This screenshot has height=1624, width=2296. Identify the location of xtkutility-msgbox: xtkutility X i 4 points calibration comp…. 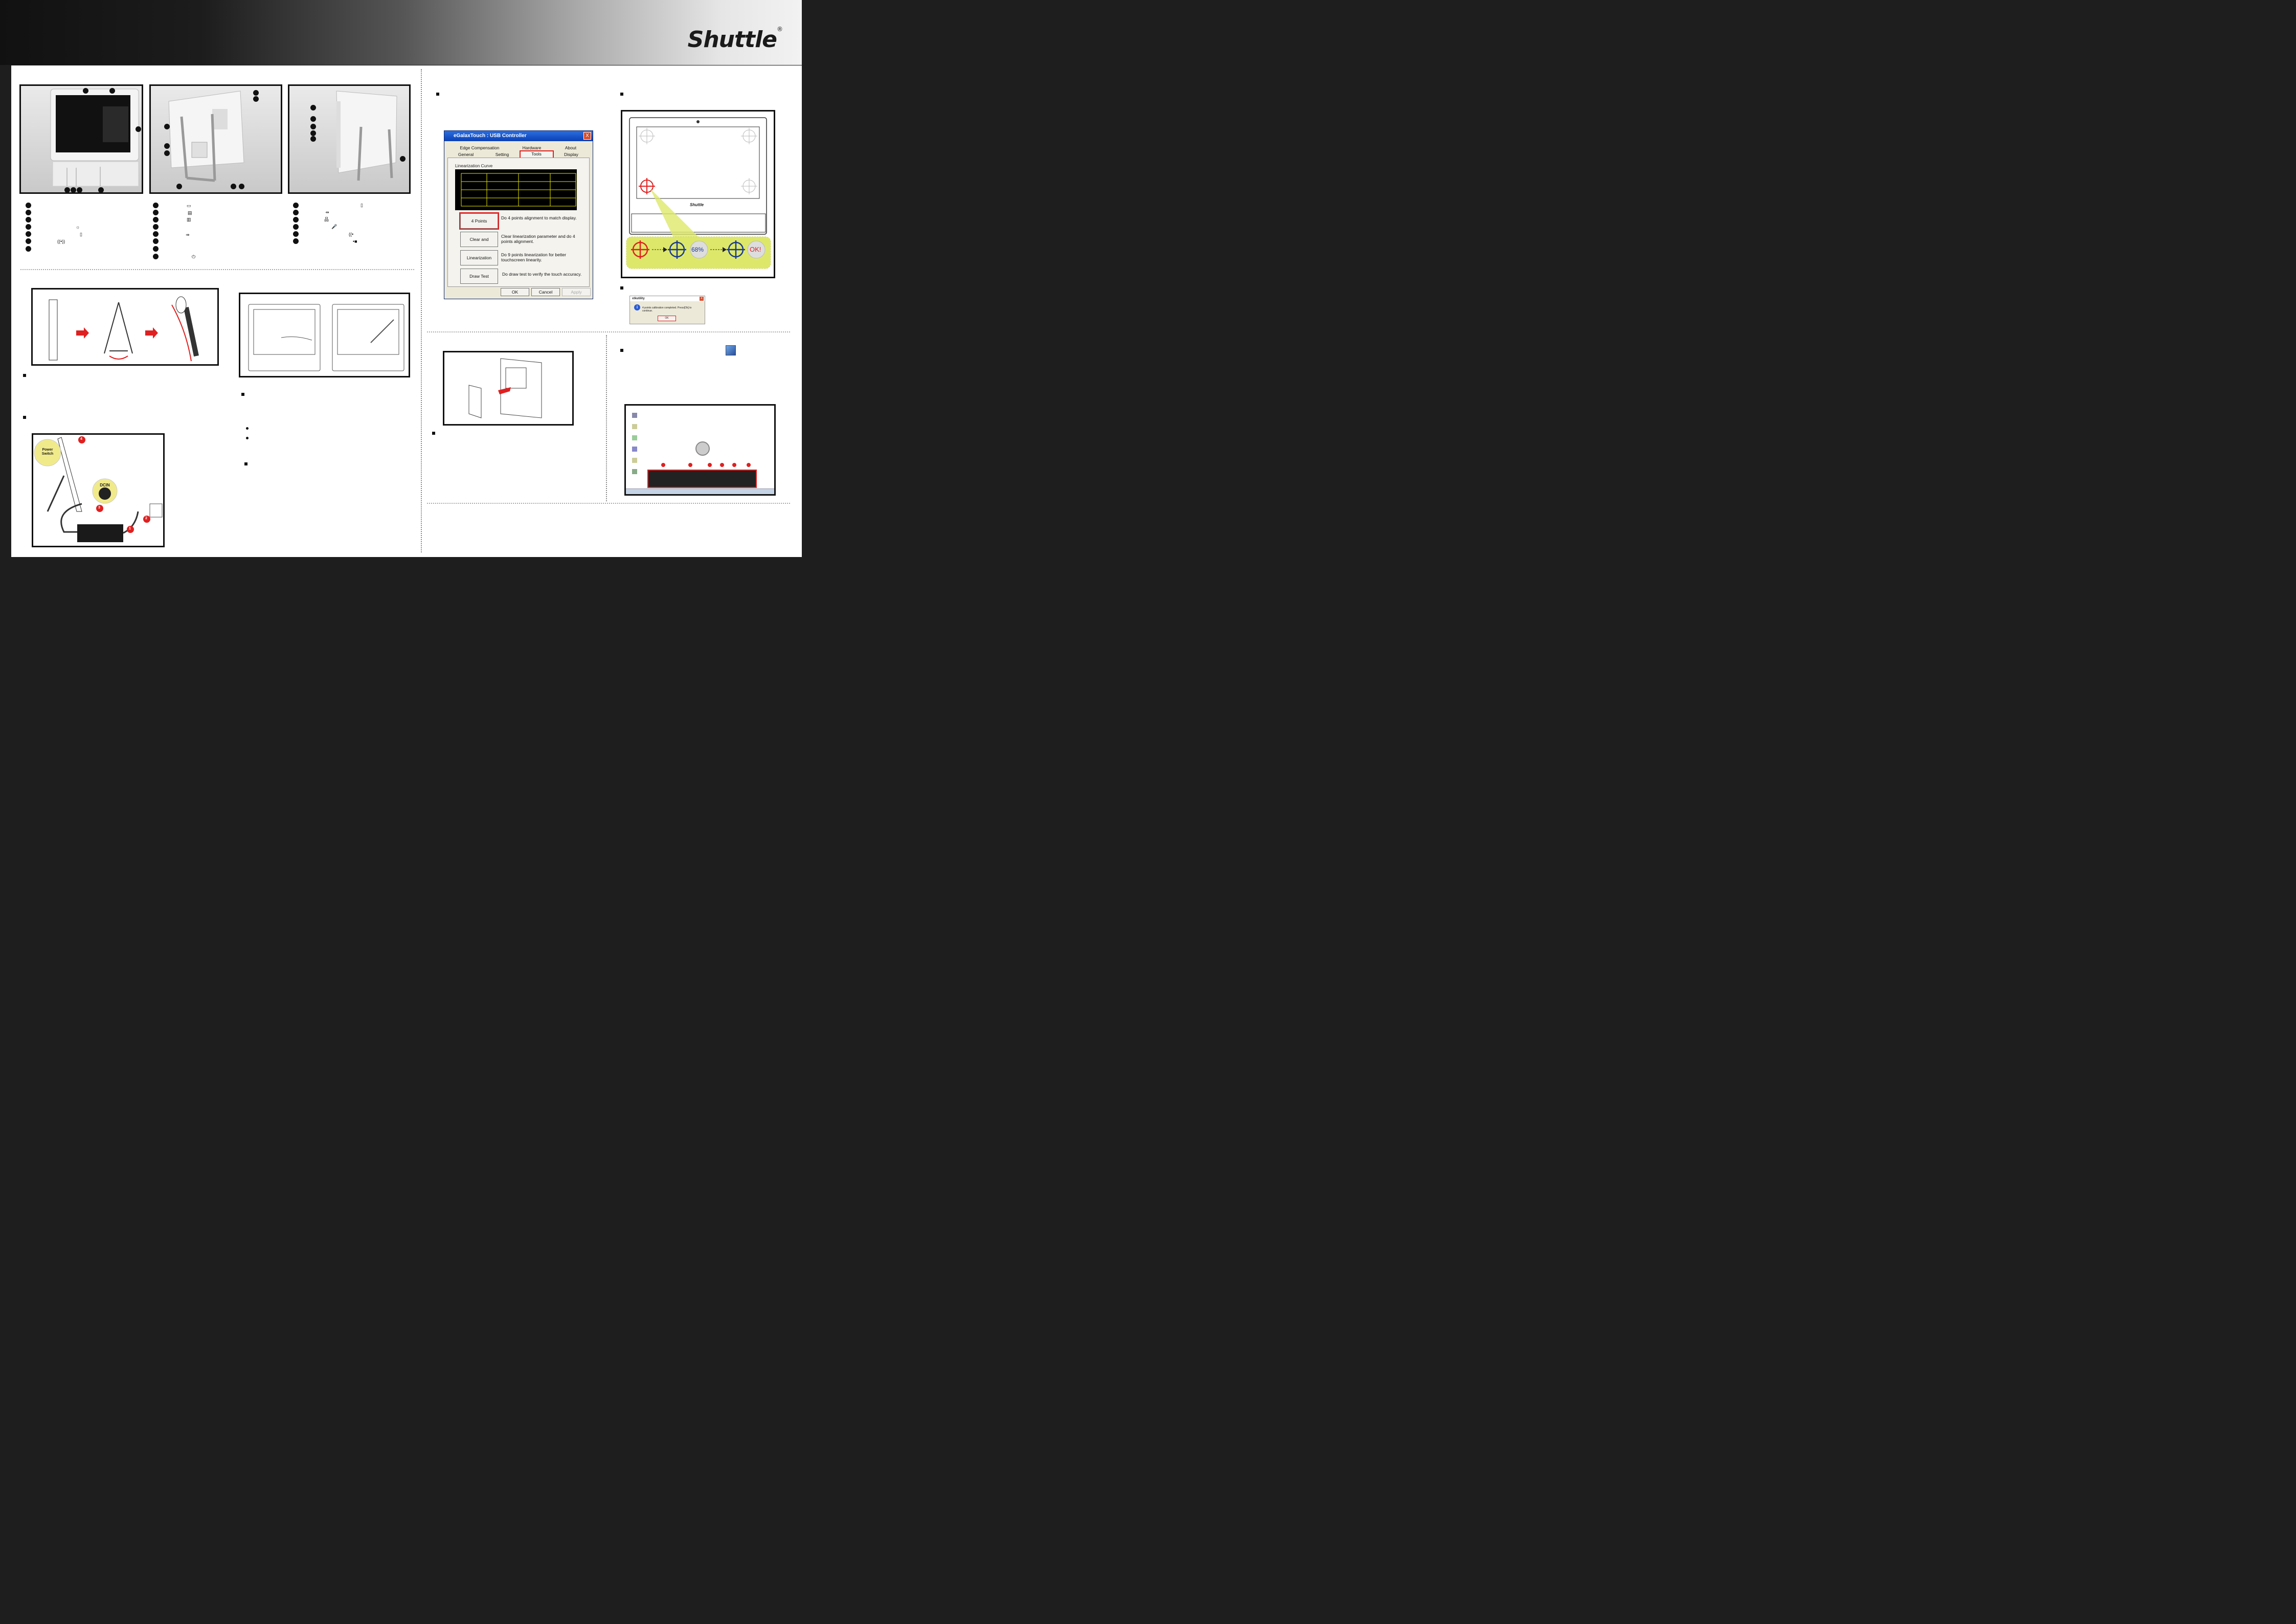
(667, 310).